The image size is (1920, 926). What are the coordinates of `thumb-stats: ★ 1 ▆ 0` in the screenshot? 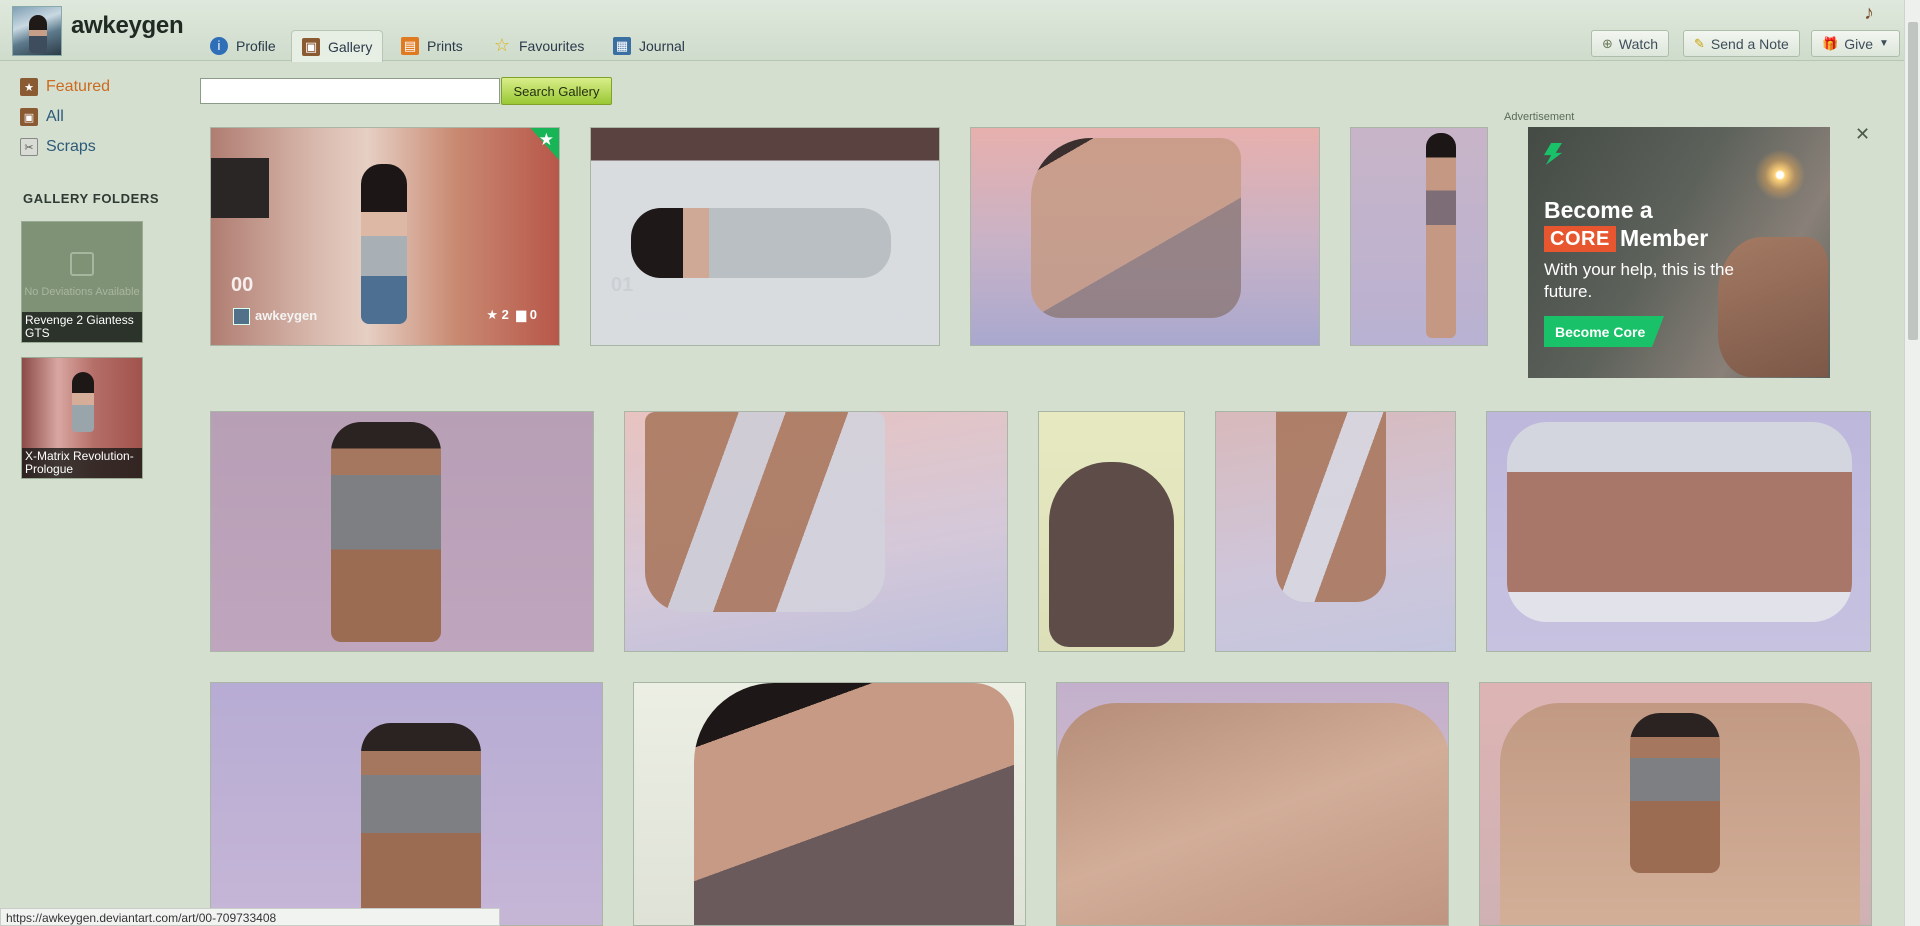 It's located at (891, 315).